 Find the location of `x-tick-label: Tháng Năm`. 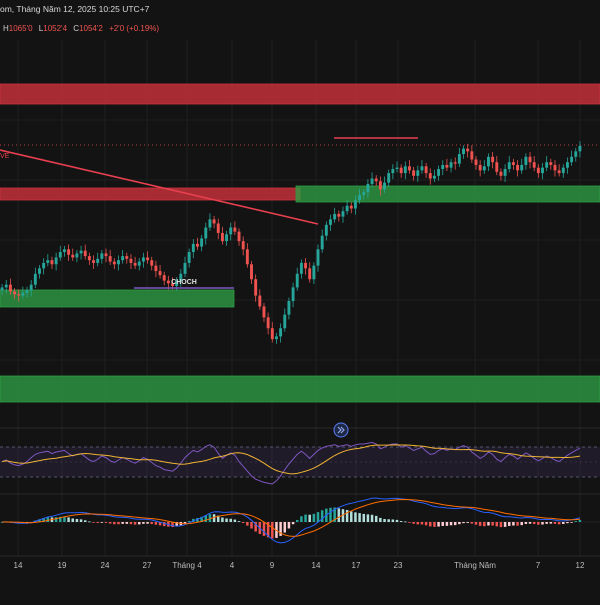

x-tick-label: Tháng Năm is located at coordinates (475, 565).